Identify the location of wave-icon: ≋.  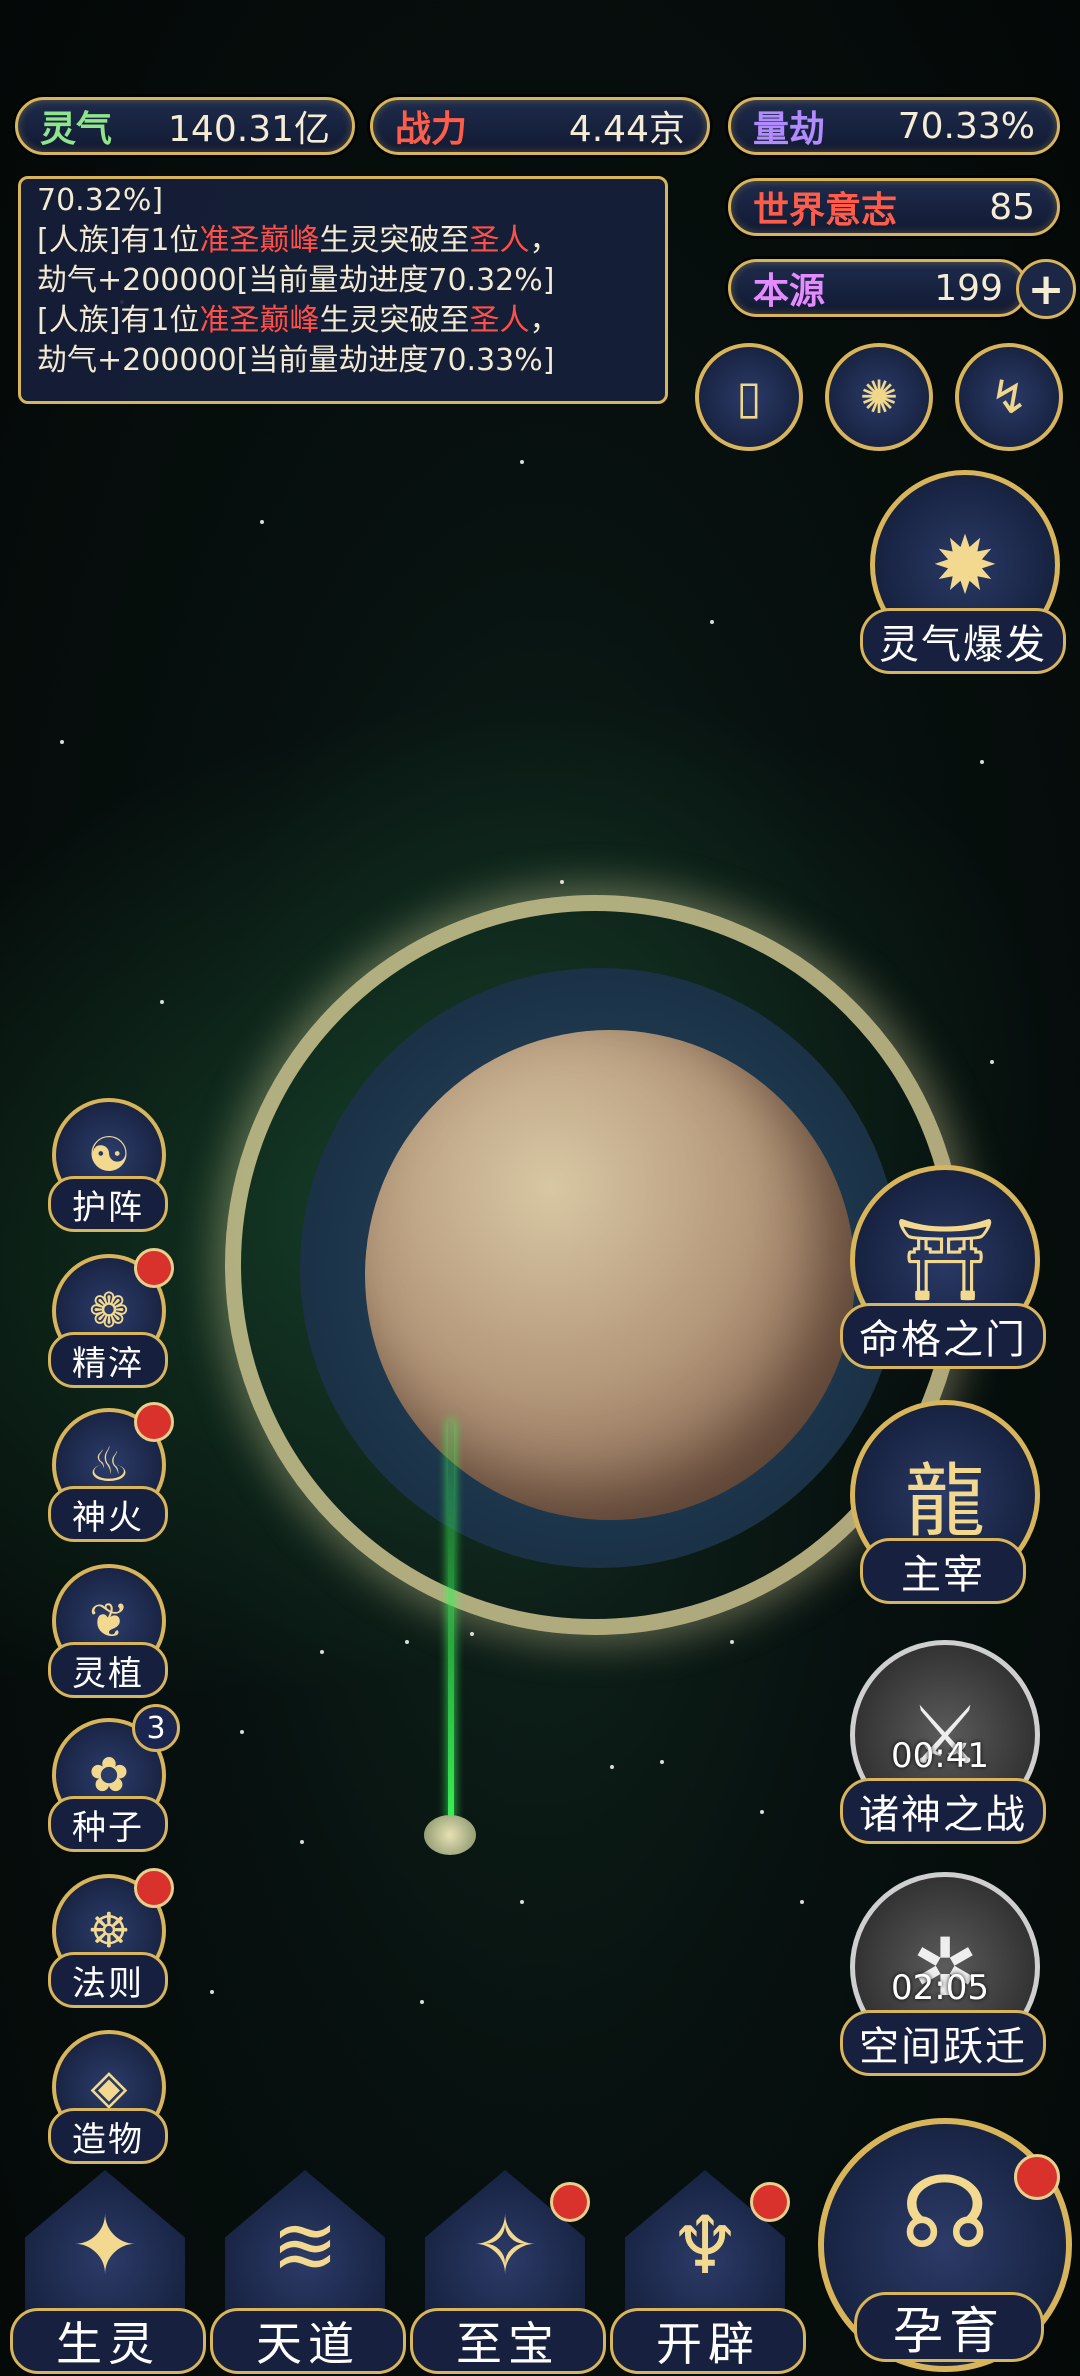
(305, 2245).